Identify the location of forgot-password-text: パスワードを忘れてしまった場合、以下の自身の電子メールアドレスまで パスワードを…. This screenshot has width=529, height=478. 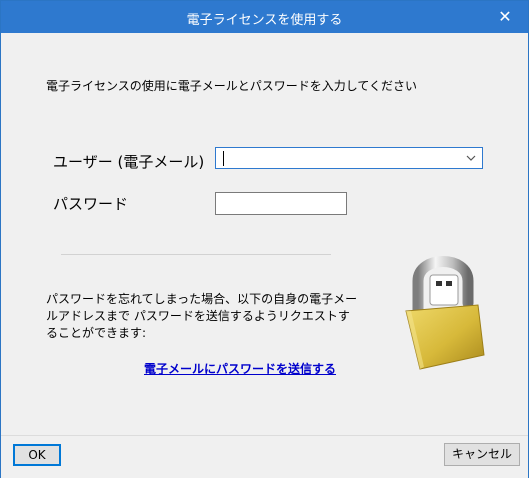
(202, 316).